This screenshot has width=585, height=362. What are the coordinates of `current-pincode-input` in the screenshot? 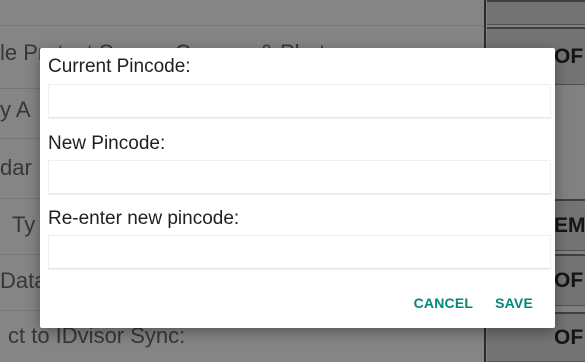 It's located at (299, 101).